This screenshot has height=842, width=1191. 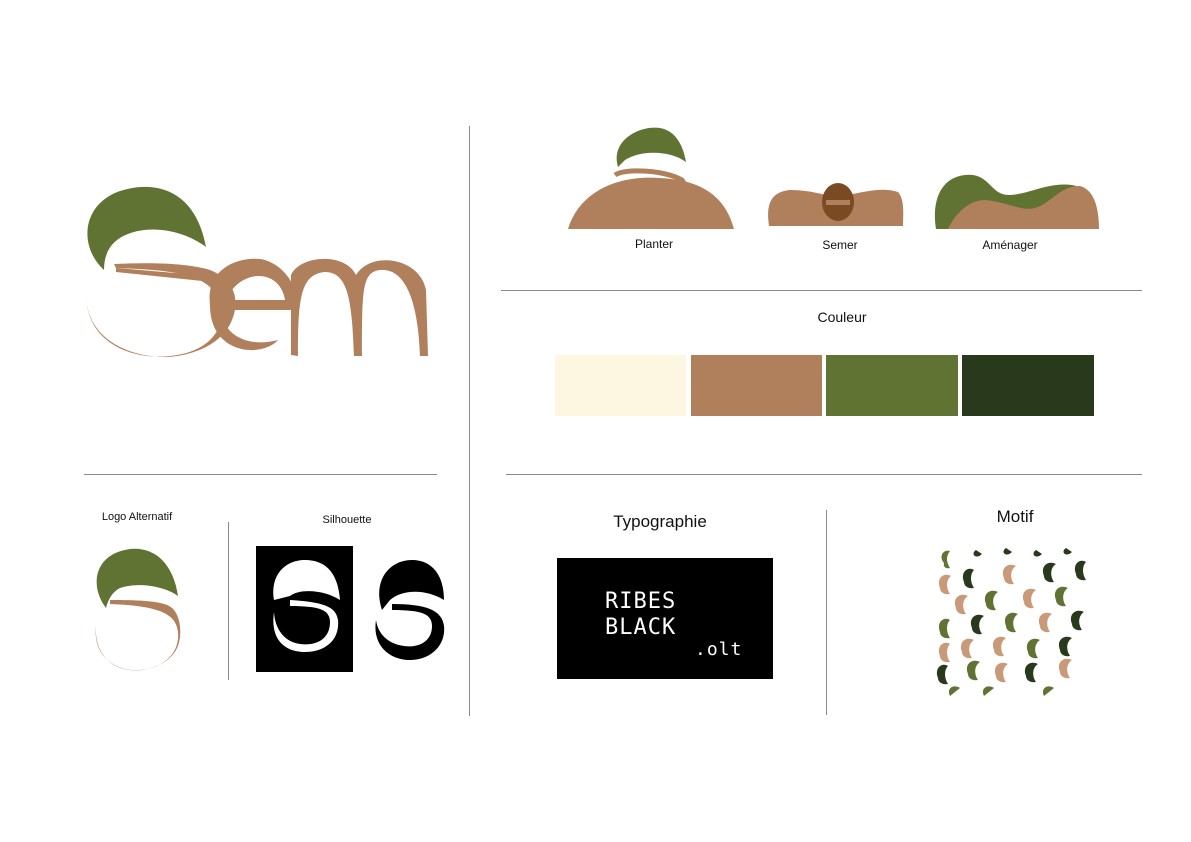 I want to click on section-title-motif: Motif, so click(x=1015, y=516).